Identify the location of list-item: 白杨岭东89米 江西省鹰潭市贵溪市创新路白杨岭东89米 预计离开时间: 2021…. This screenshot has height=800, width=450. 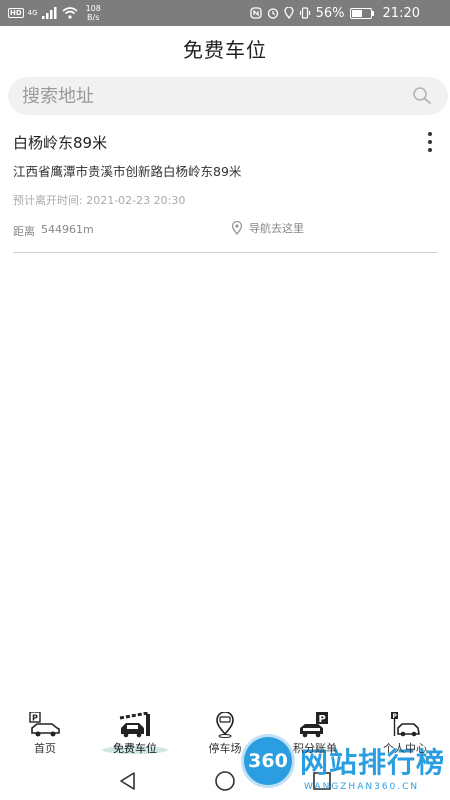
(225, 190).